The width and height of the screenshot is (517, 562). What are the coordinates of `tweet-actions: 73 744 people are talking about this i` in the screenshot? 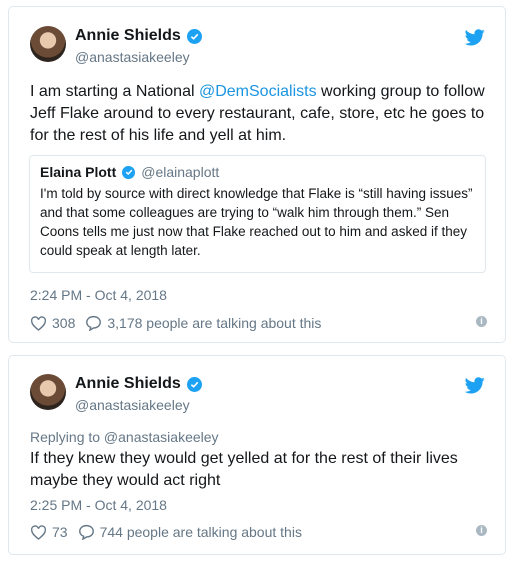 It's located at (258, 532).